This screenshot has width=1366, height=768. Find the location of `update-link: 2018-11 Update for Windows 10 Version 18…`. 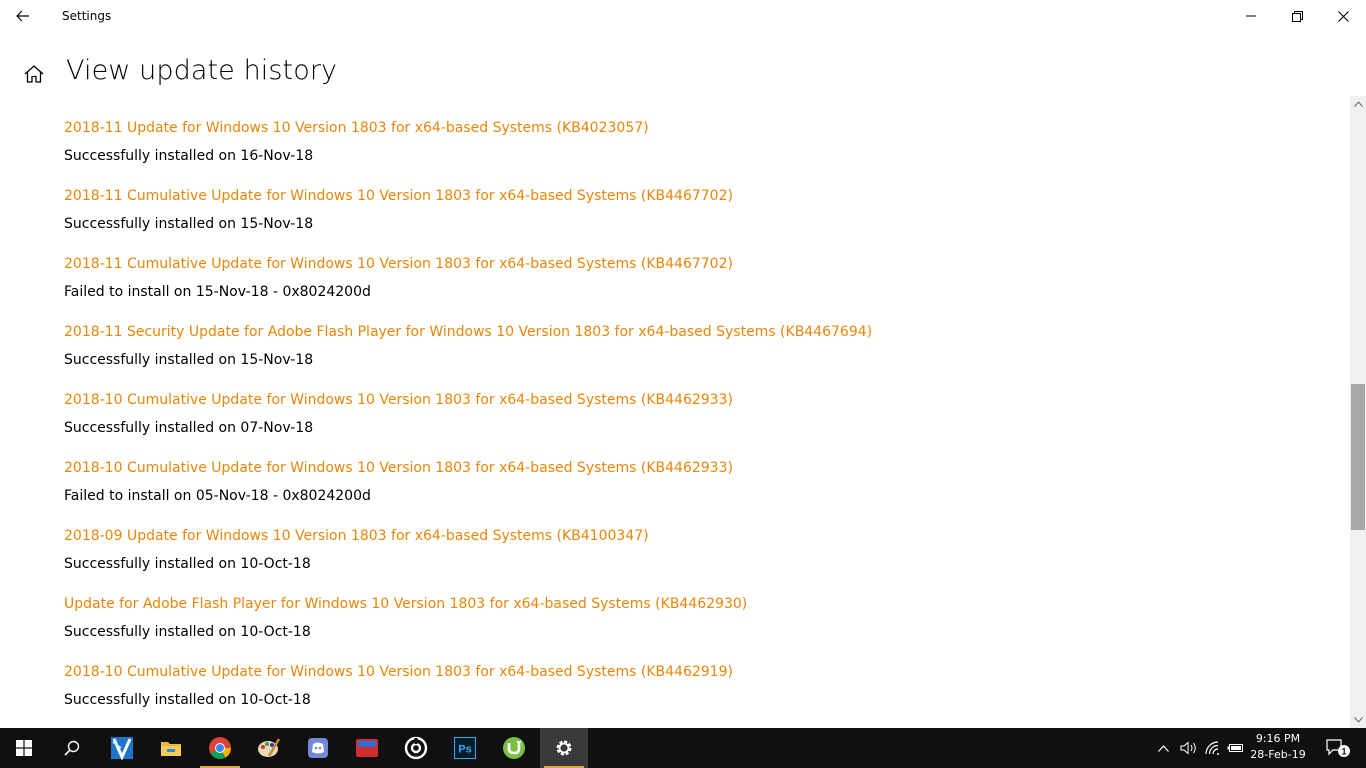

update-link: 2018-11 Update for Windows 10 Version 18… is located at coordinates (356, 128).